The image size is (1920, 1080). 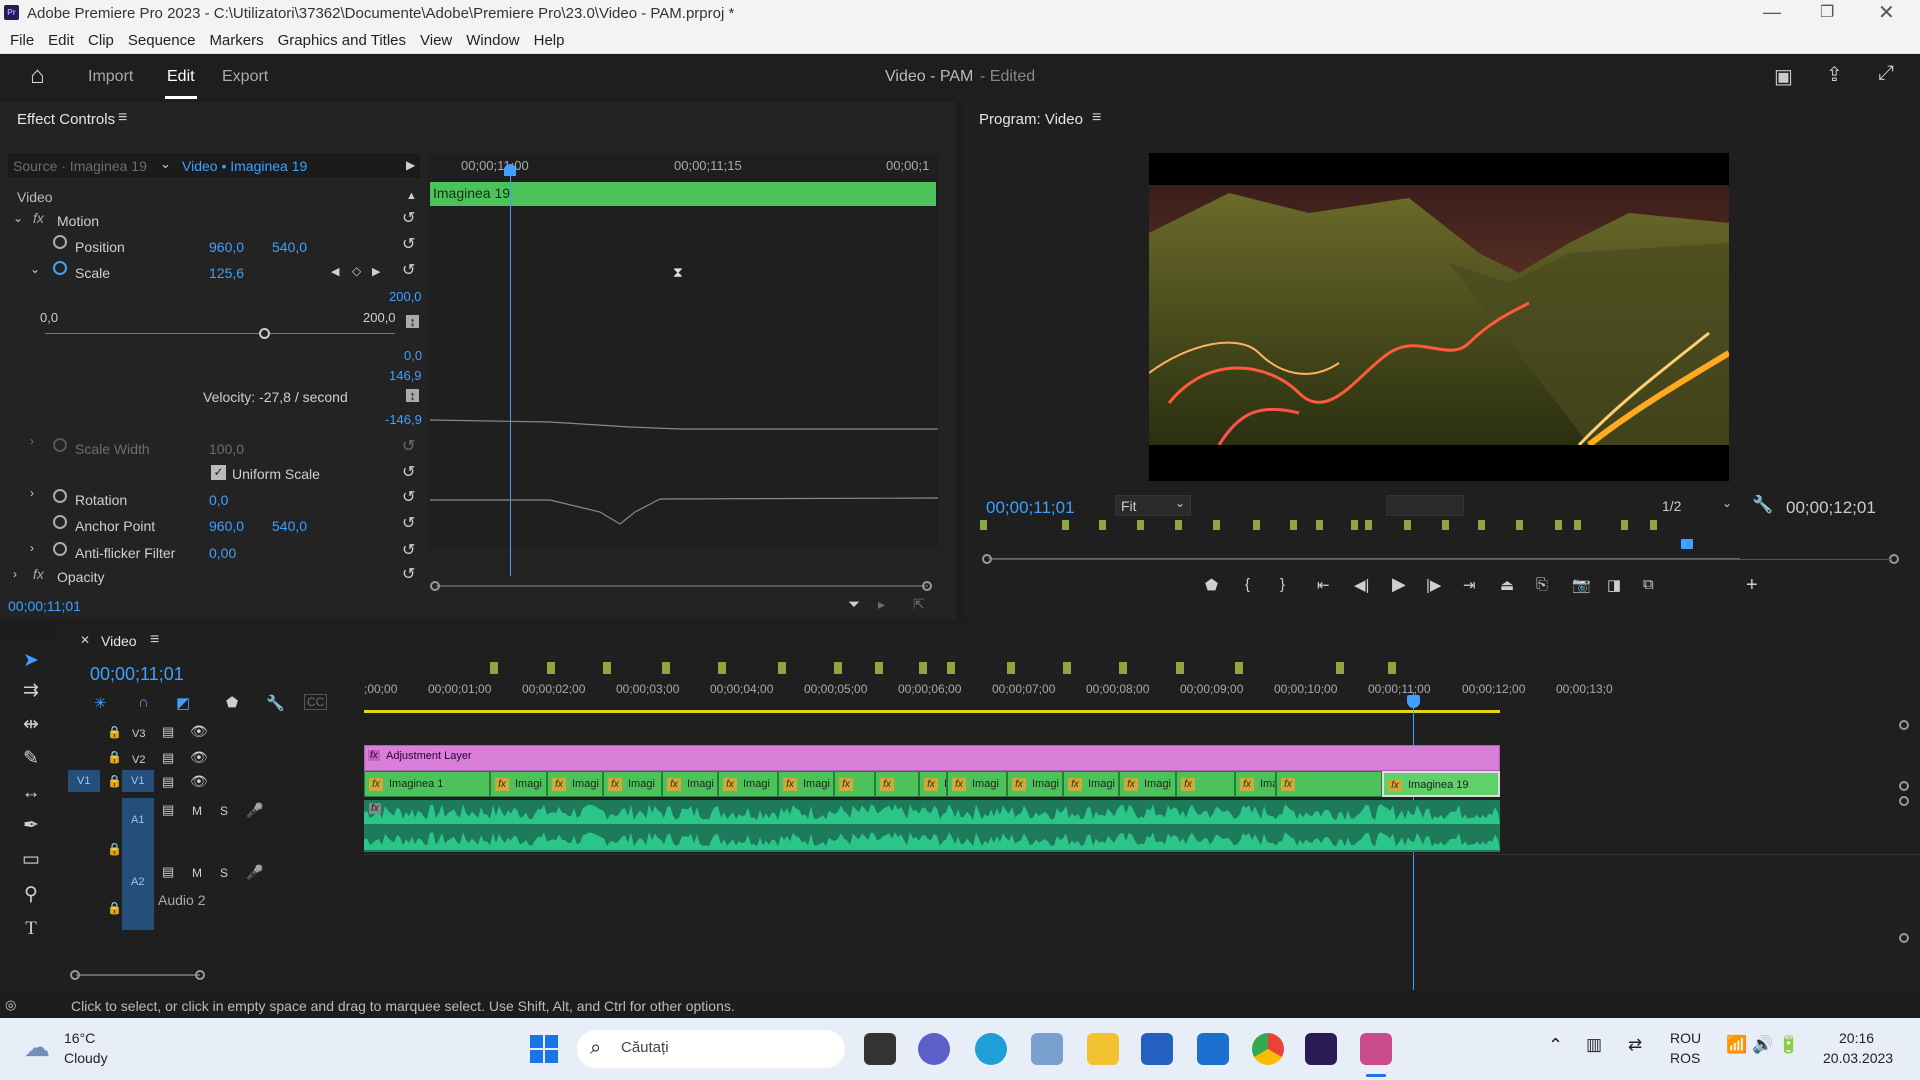 I want to click on vscroll-a-bottom, so click(x=1904, y=938).